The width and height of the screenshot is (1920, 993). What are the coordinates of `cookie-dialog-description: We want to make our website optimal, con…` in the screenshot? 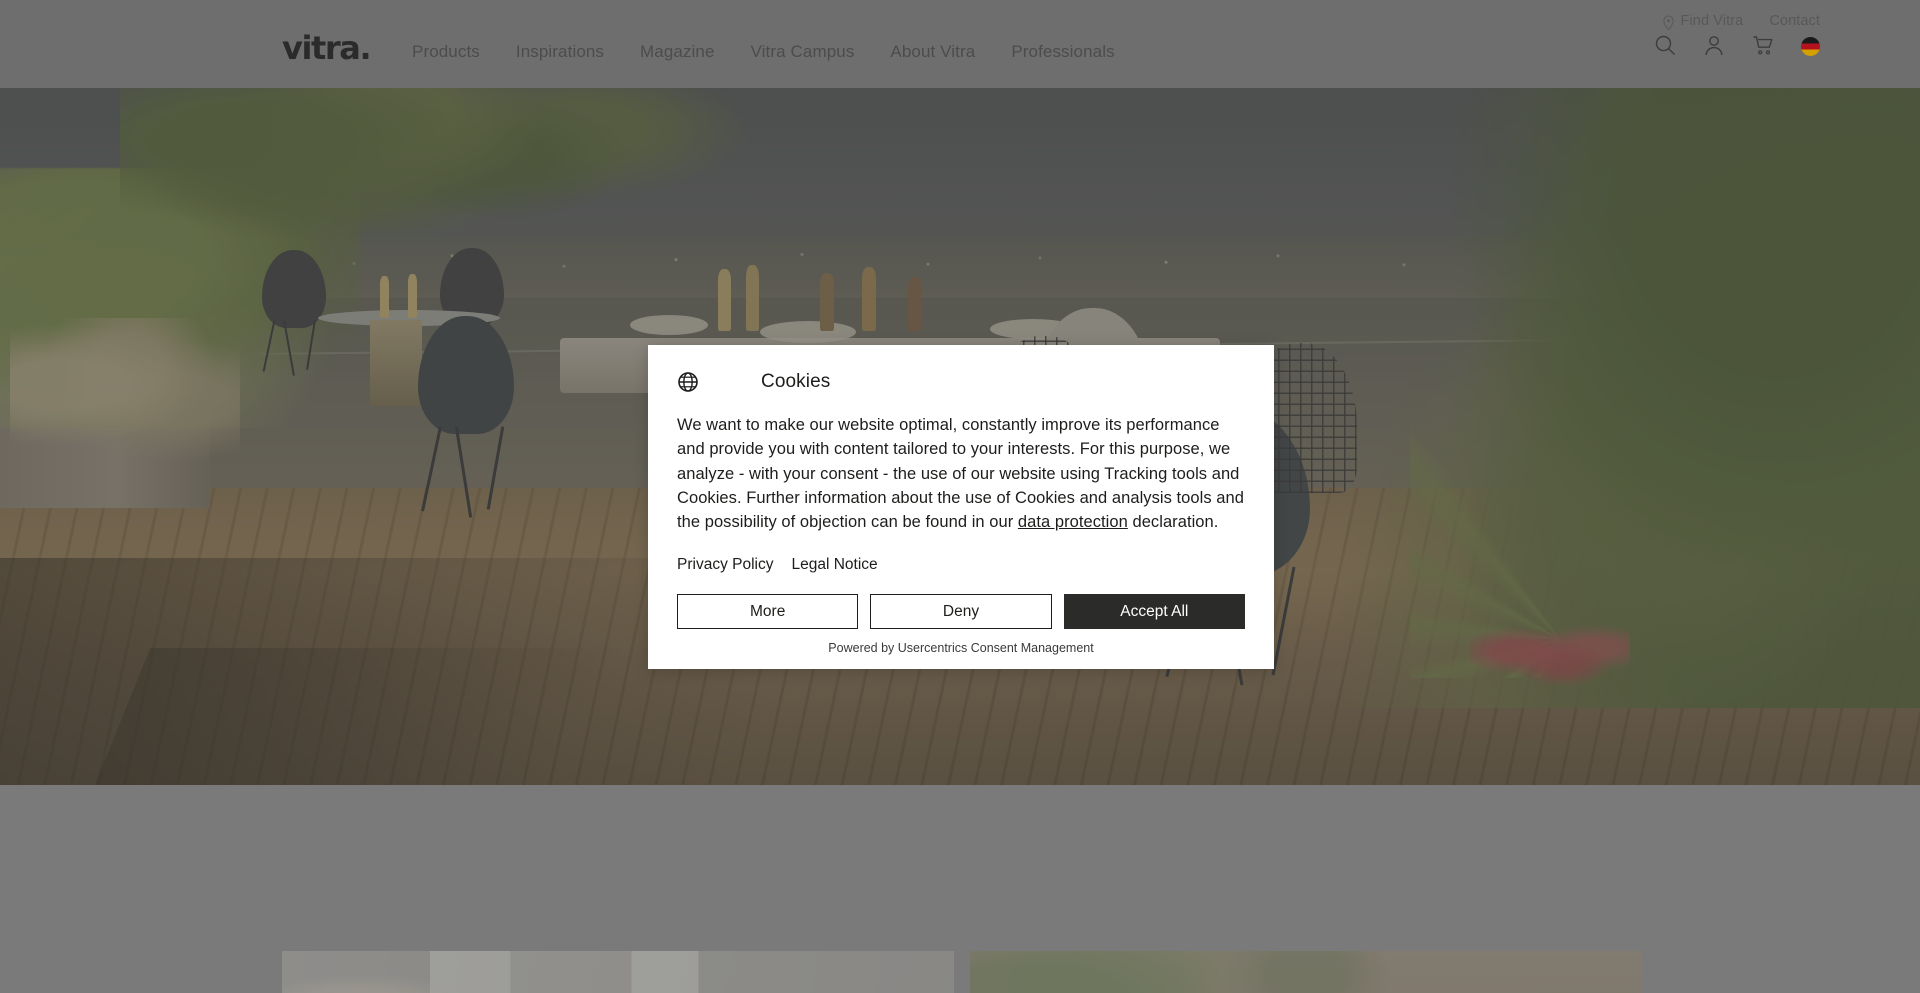 It's located at (961, 473).